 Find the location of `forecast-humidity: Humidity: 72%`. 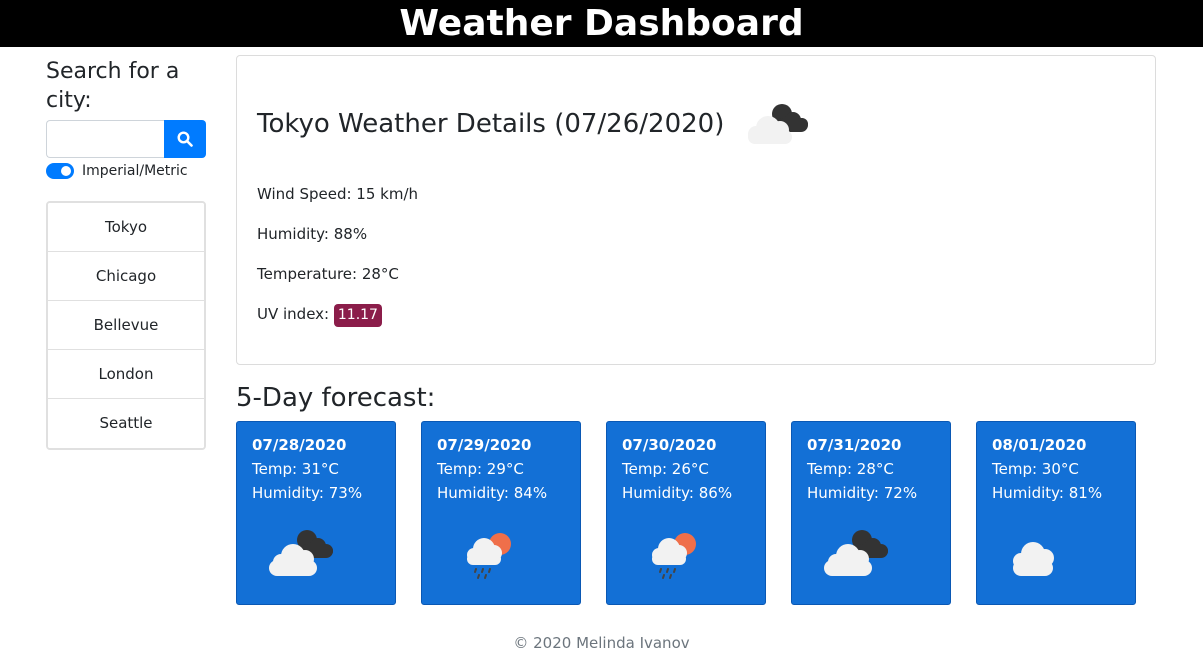

forecast-humidity: Humidity: 72% is located at coordinates (862, 493).